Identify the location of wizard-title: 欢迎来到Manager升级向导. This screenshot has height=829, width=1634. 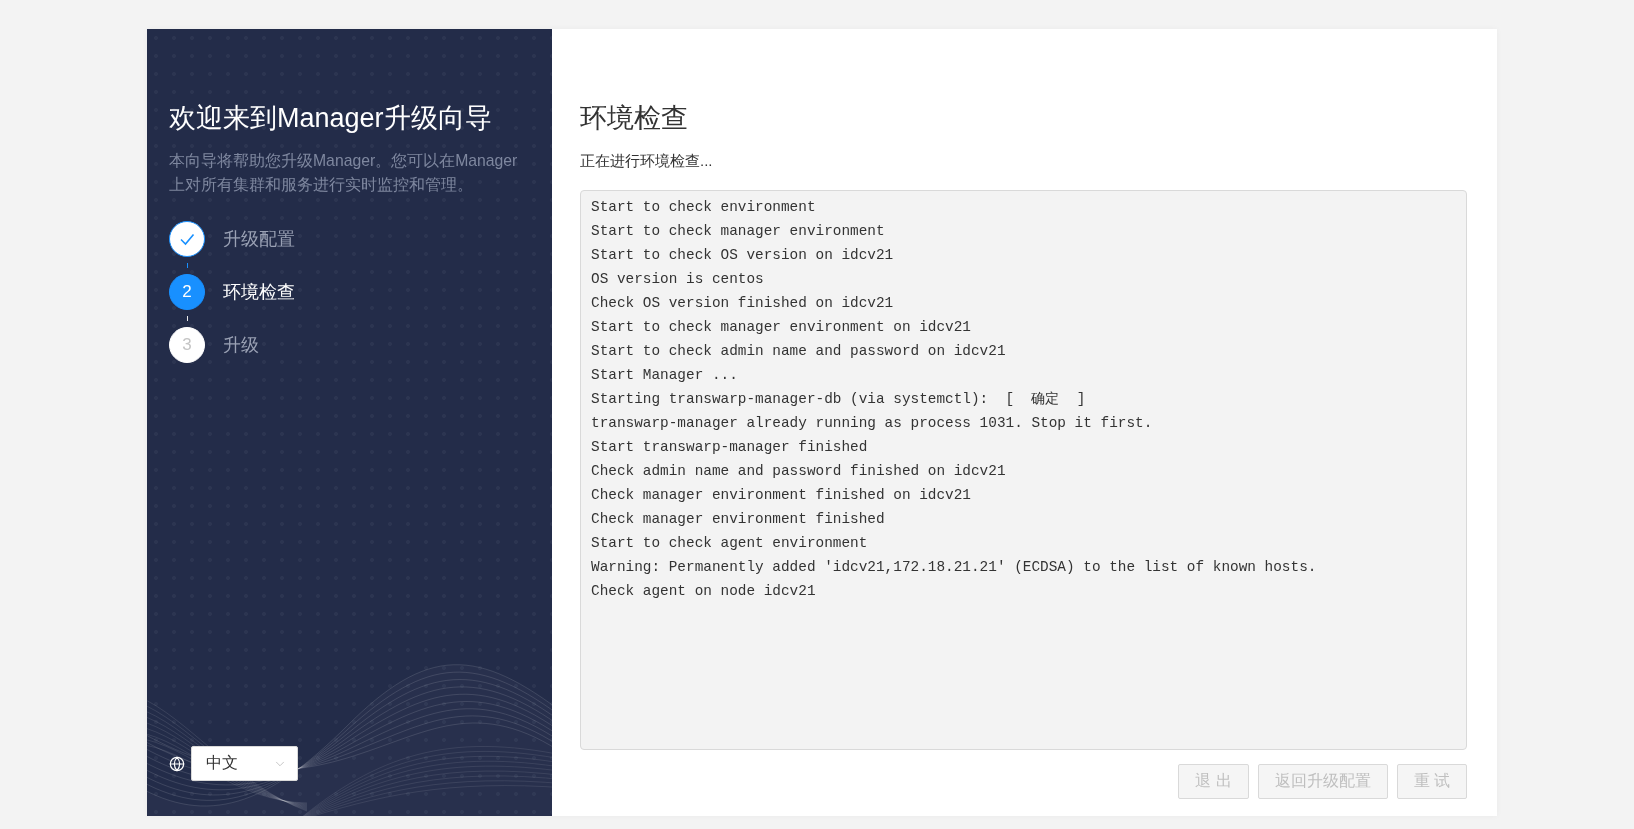
(330, 118).